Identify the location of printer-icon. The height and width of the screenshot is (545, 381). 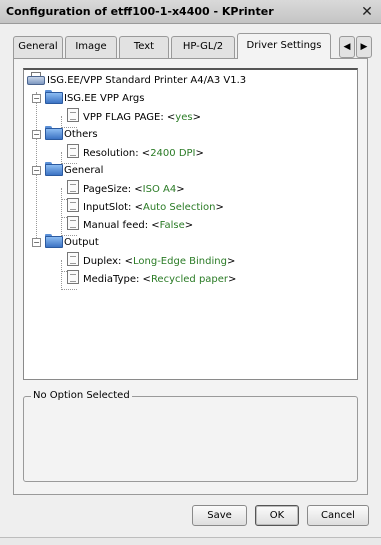
(36, 78).